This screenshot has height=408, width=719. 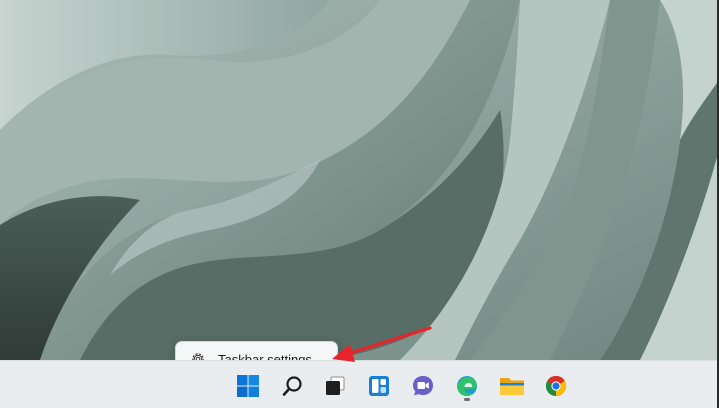 I want to click on chrome-button, so click(x=556, y=386).